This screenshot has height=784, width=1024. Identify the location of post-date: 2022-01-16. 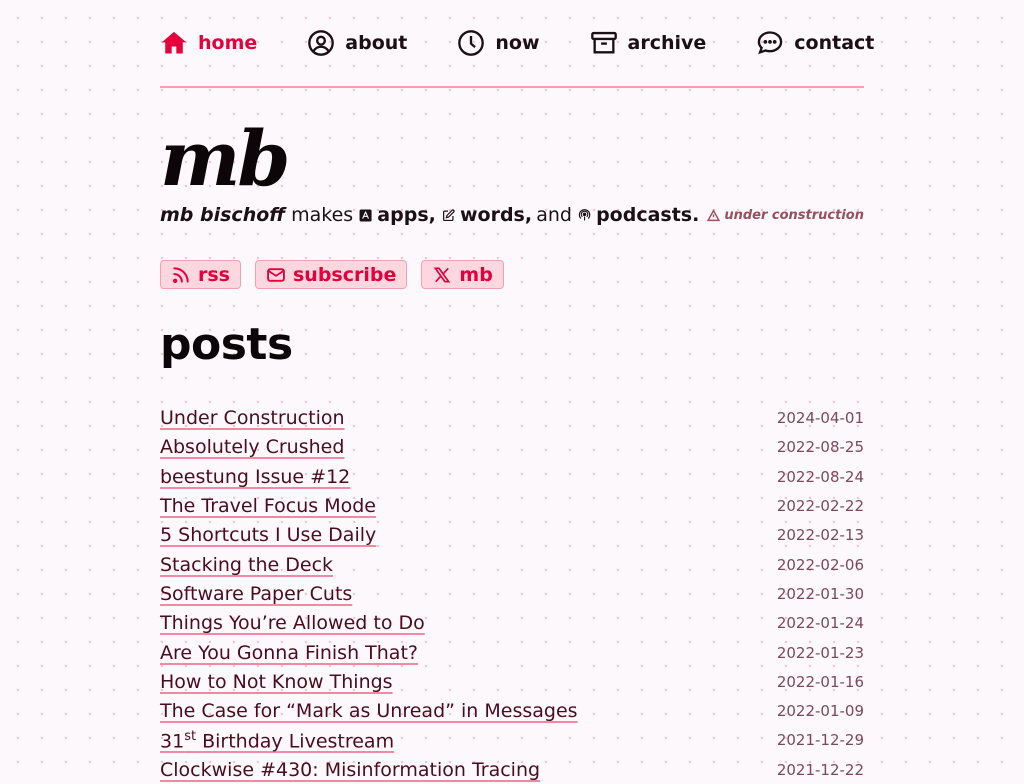
(820, 681).